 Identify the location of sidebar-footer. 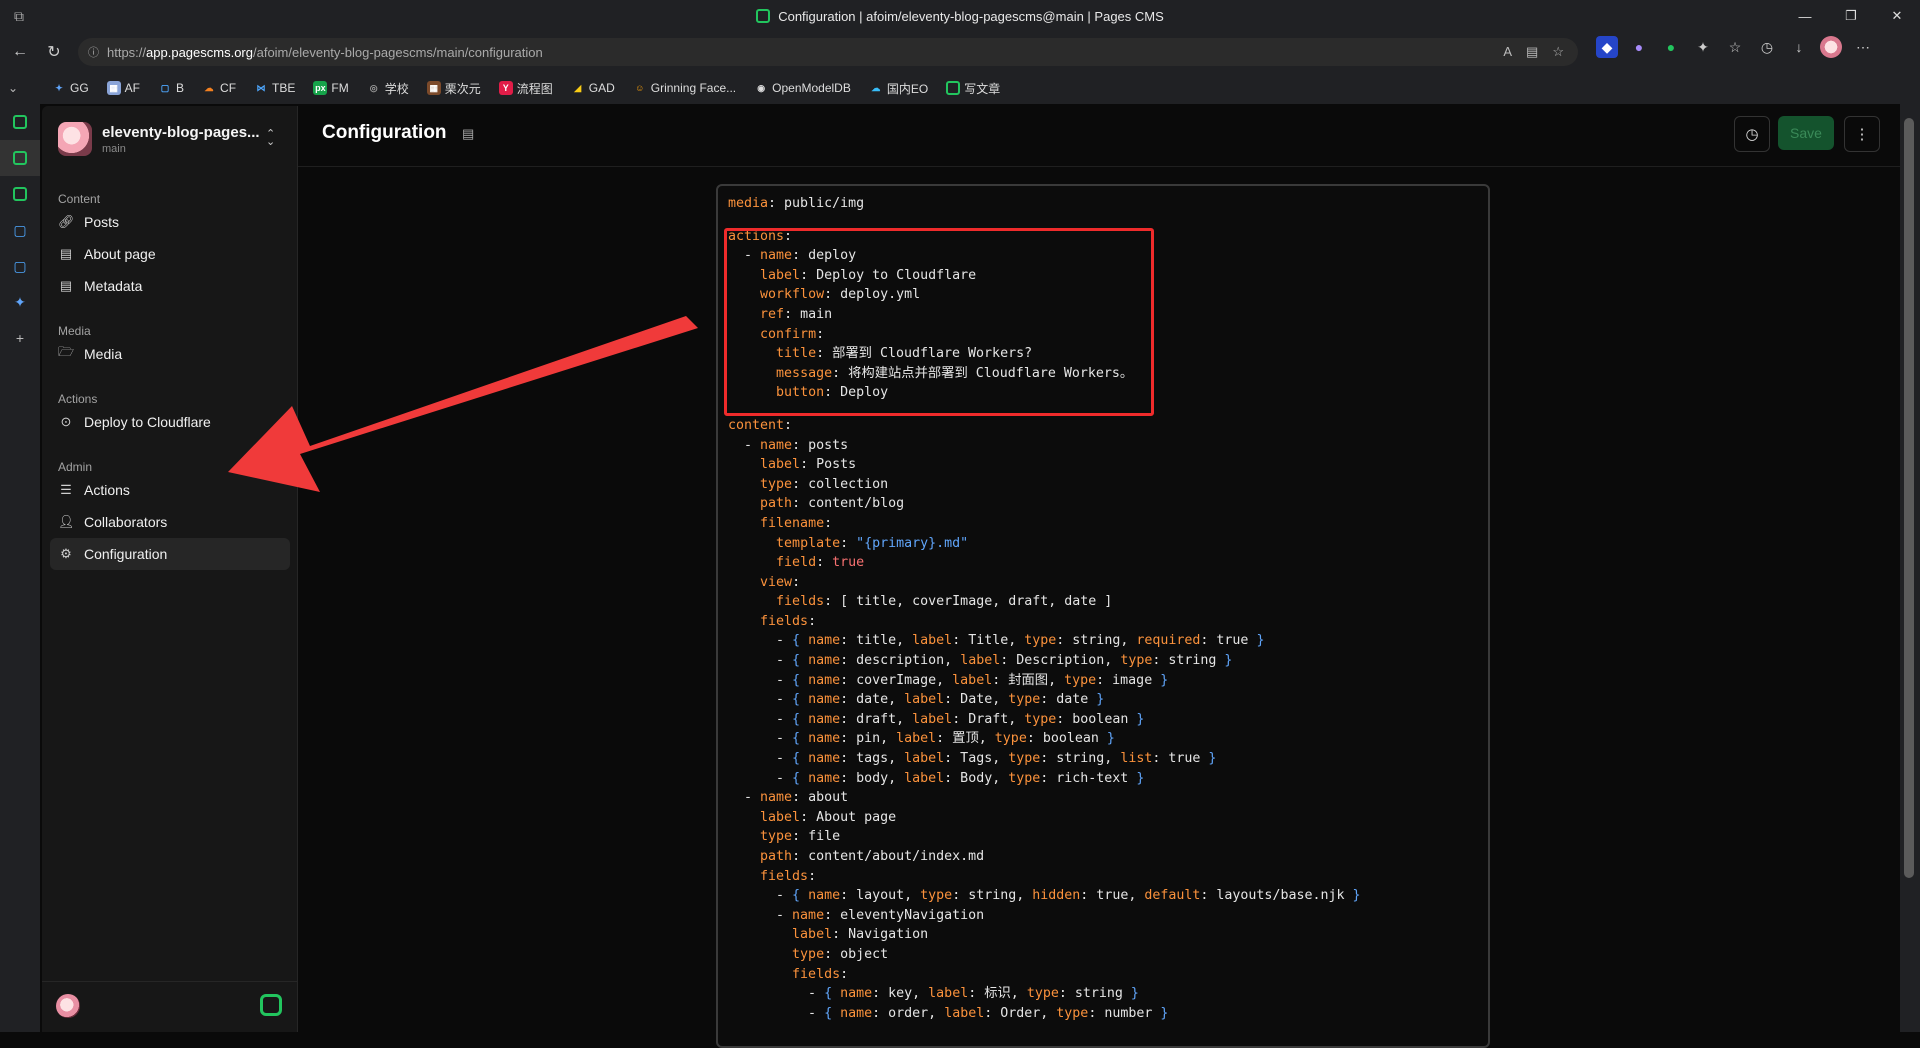
(169, 1006).